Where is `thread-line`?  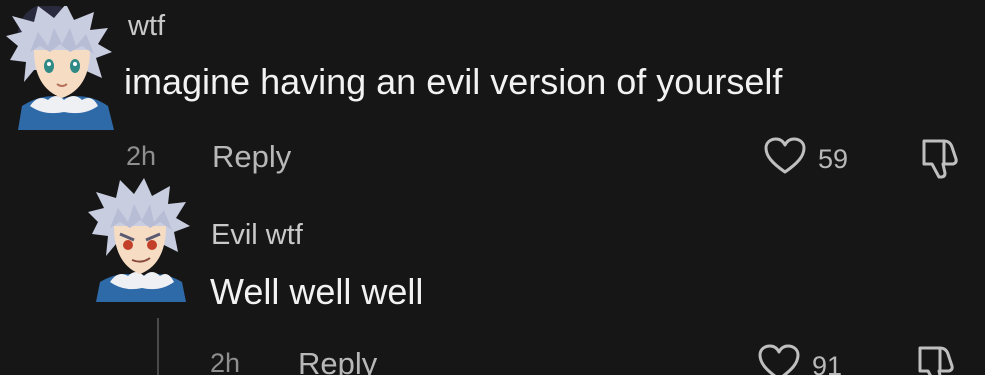 thread-line is located at coordinates (158, 346).